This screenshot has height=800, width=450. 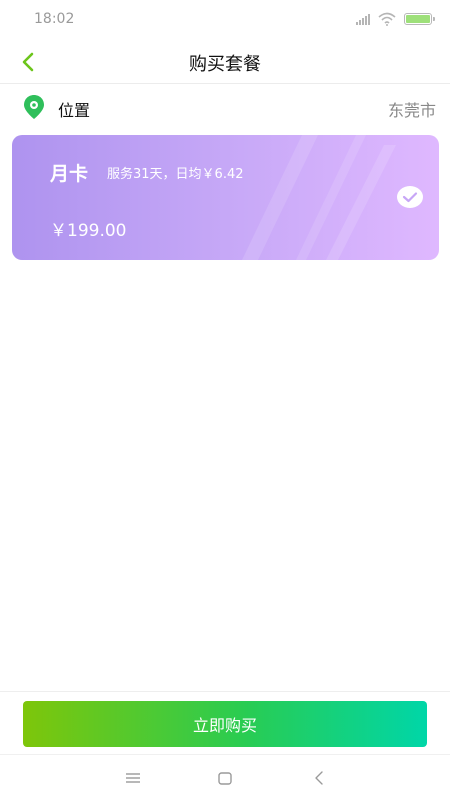 I want to click on status-icons, so click(x=395, y=19).